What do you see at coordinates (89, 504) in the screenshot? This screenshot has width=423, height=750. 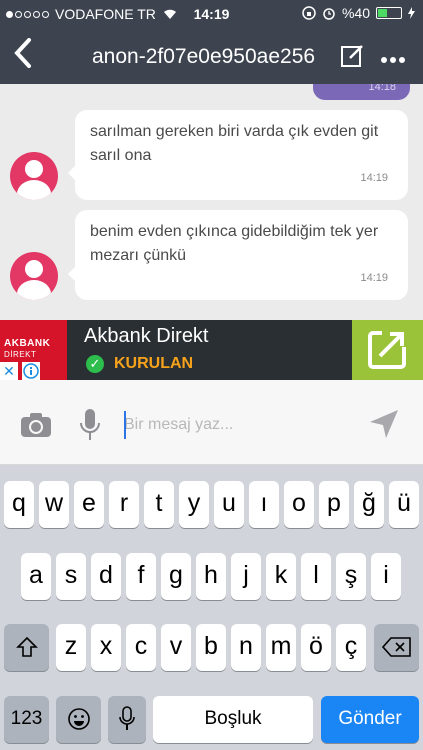 I see `key: e` at bounding box center [89, 504].